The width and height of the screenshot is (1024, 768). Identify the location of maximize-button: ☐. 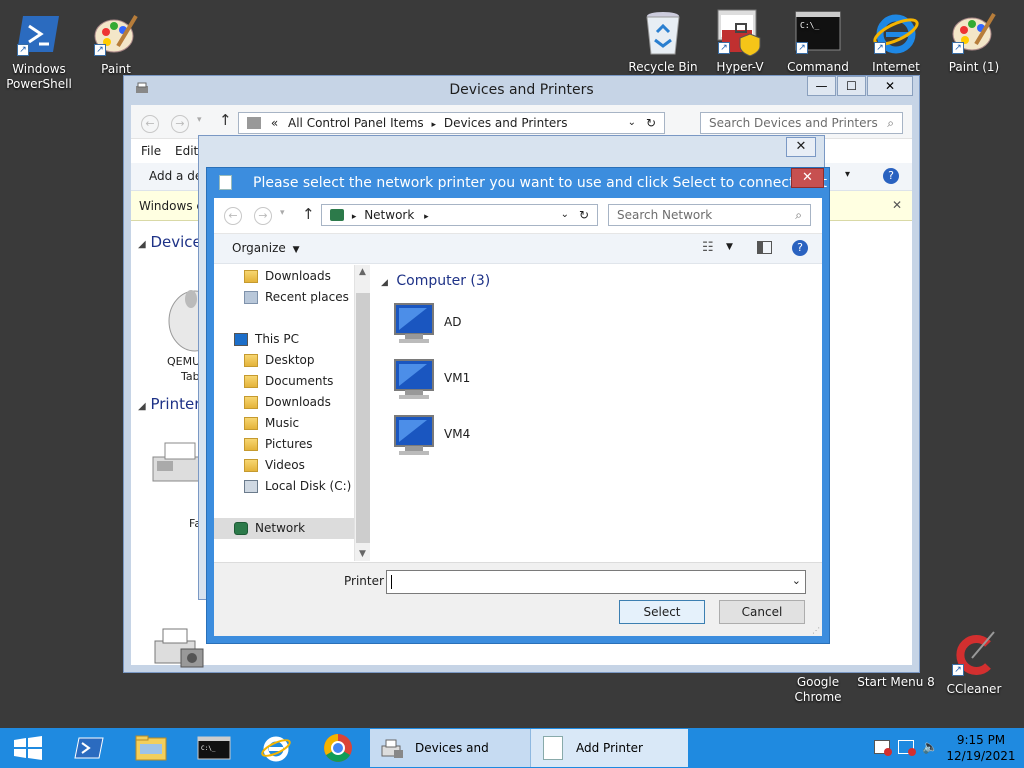
(851, 86).